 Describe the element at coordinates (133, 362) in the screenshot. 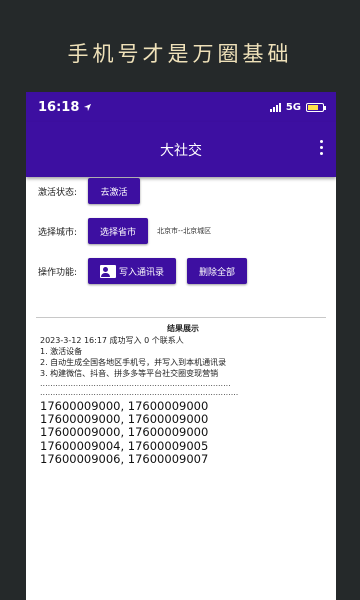

I see `results-line: 2. 自动生成全国各地区手机号，并写入到本机通讯录` at that location.